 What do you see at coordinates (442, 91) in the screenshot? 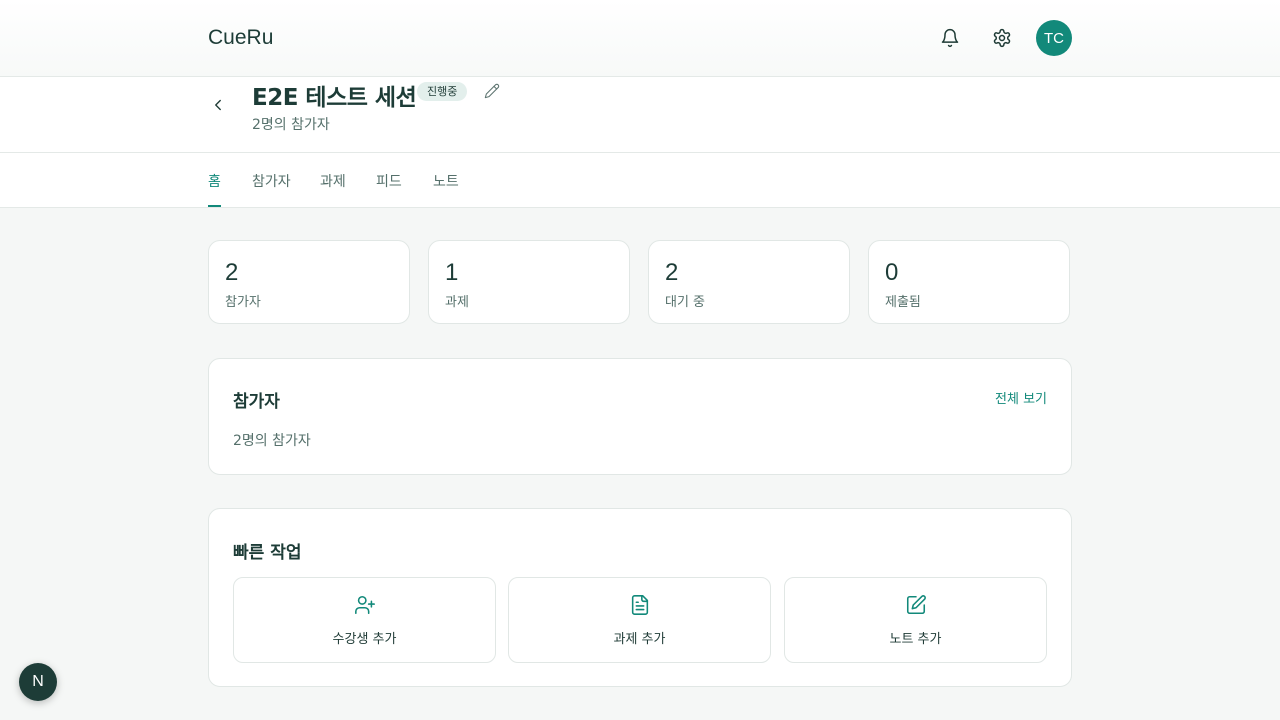
I see `status-badge: 진행중` at bounding box center [442, 91].